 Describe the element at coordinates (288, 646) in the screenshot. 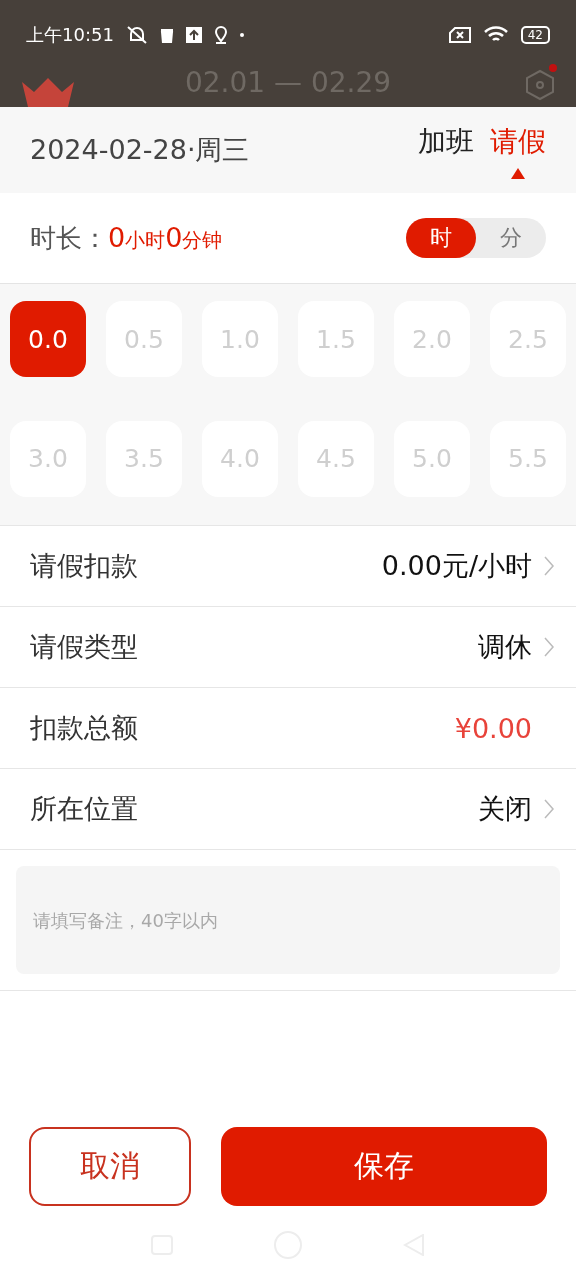

I see `setting-row: 请假类型 调休` at that location.